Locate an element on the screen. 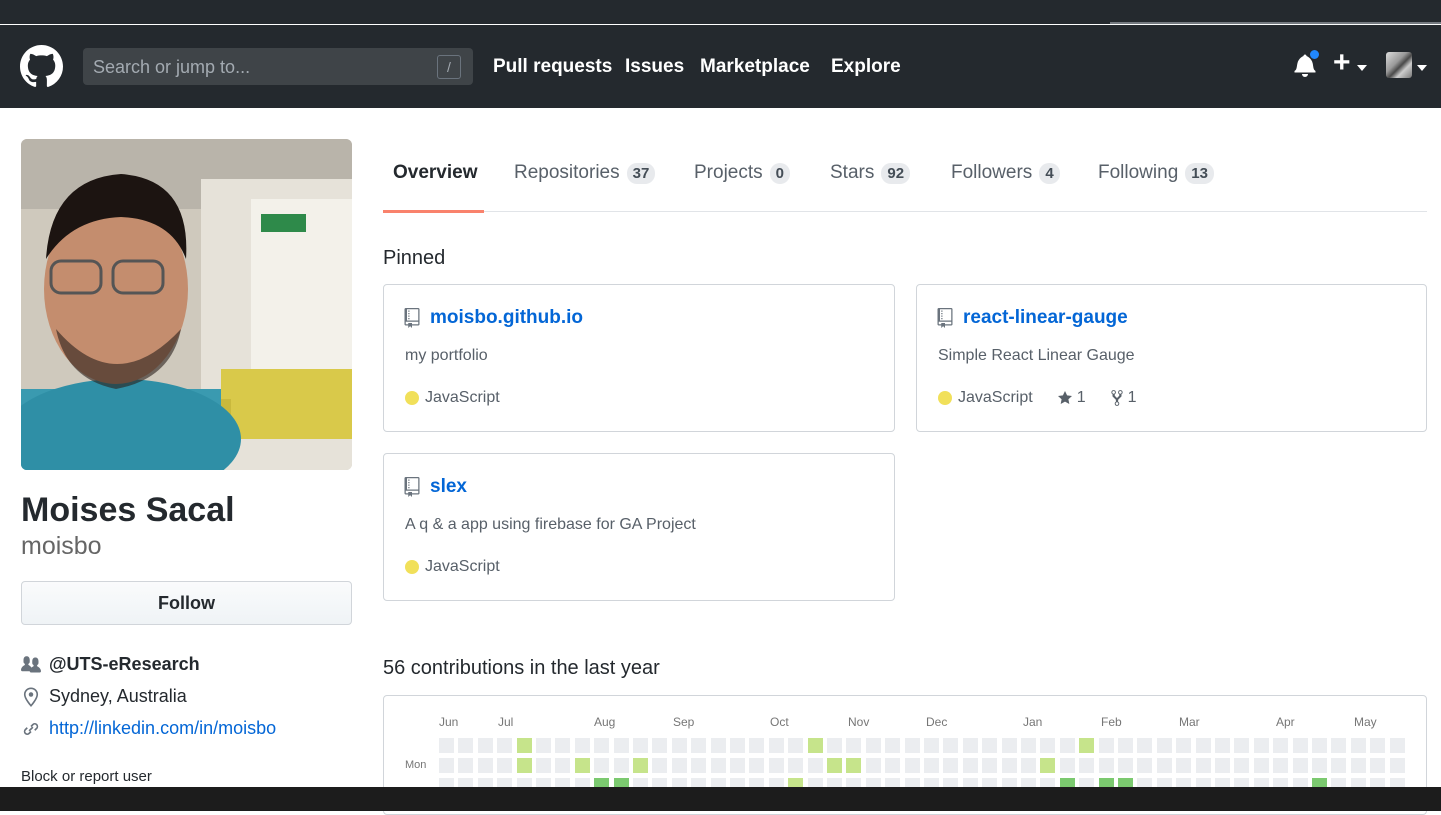  repo-forks-link: 1 is located at coordinates (1123, 398).